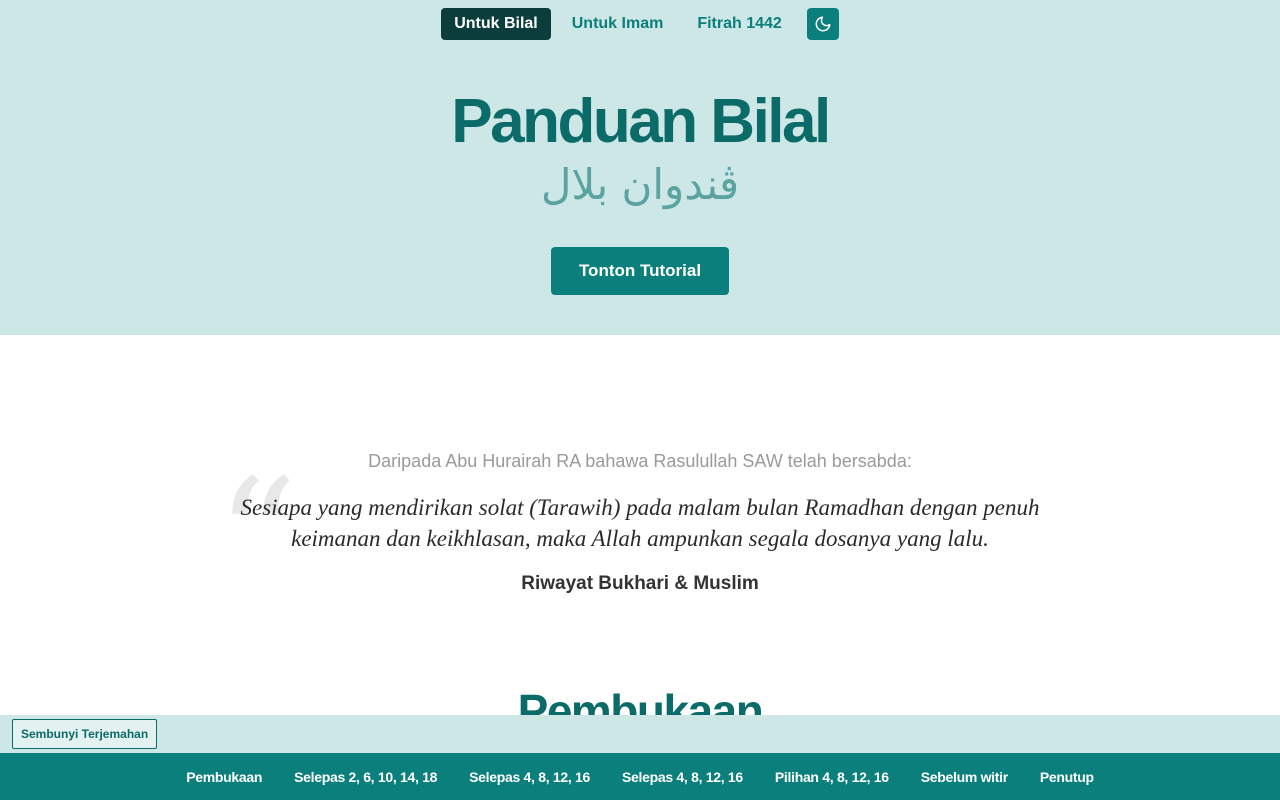  I want to click on bottom-nav-penutup: Penutup, so click(1067, 777).